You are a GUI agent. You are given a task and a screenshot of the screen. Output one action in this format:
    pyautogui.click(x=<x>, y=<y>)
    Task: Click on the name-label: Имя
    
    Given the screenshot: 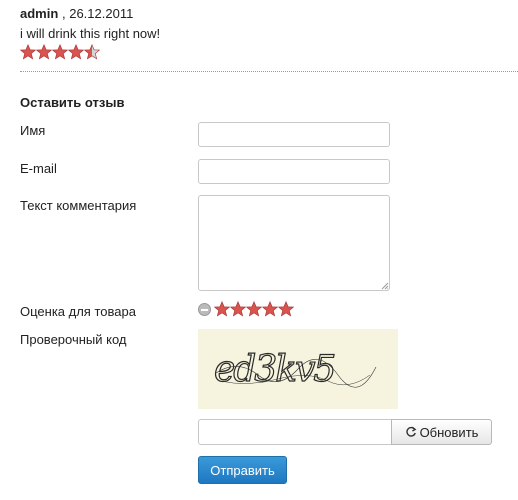 What is the action you would take?
    pyautogui.click(x=33, y=130)
    